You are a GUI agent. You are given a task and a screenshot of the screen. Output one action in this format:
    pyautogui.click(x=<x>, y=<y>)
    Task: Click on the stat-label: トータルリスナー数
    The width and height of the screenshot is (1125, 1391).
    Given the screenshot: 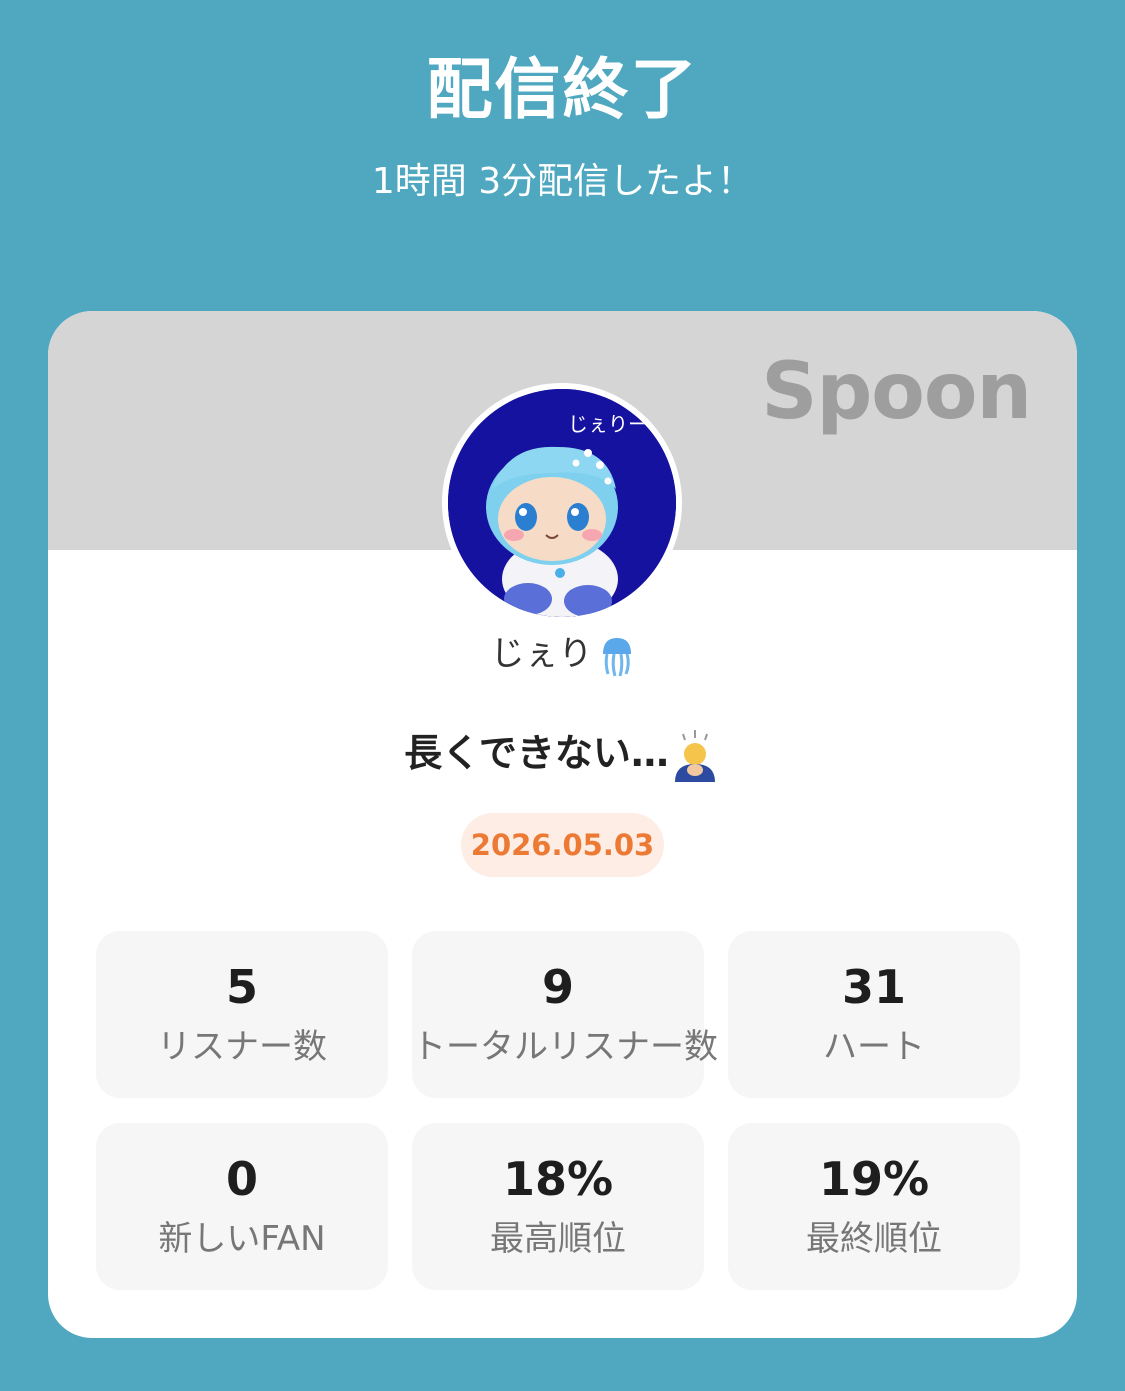 What is the action you would take?
    pyautogui.click(x=565, y=1047)
    